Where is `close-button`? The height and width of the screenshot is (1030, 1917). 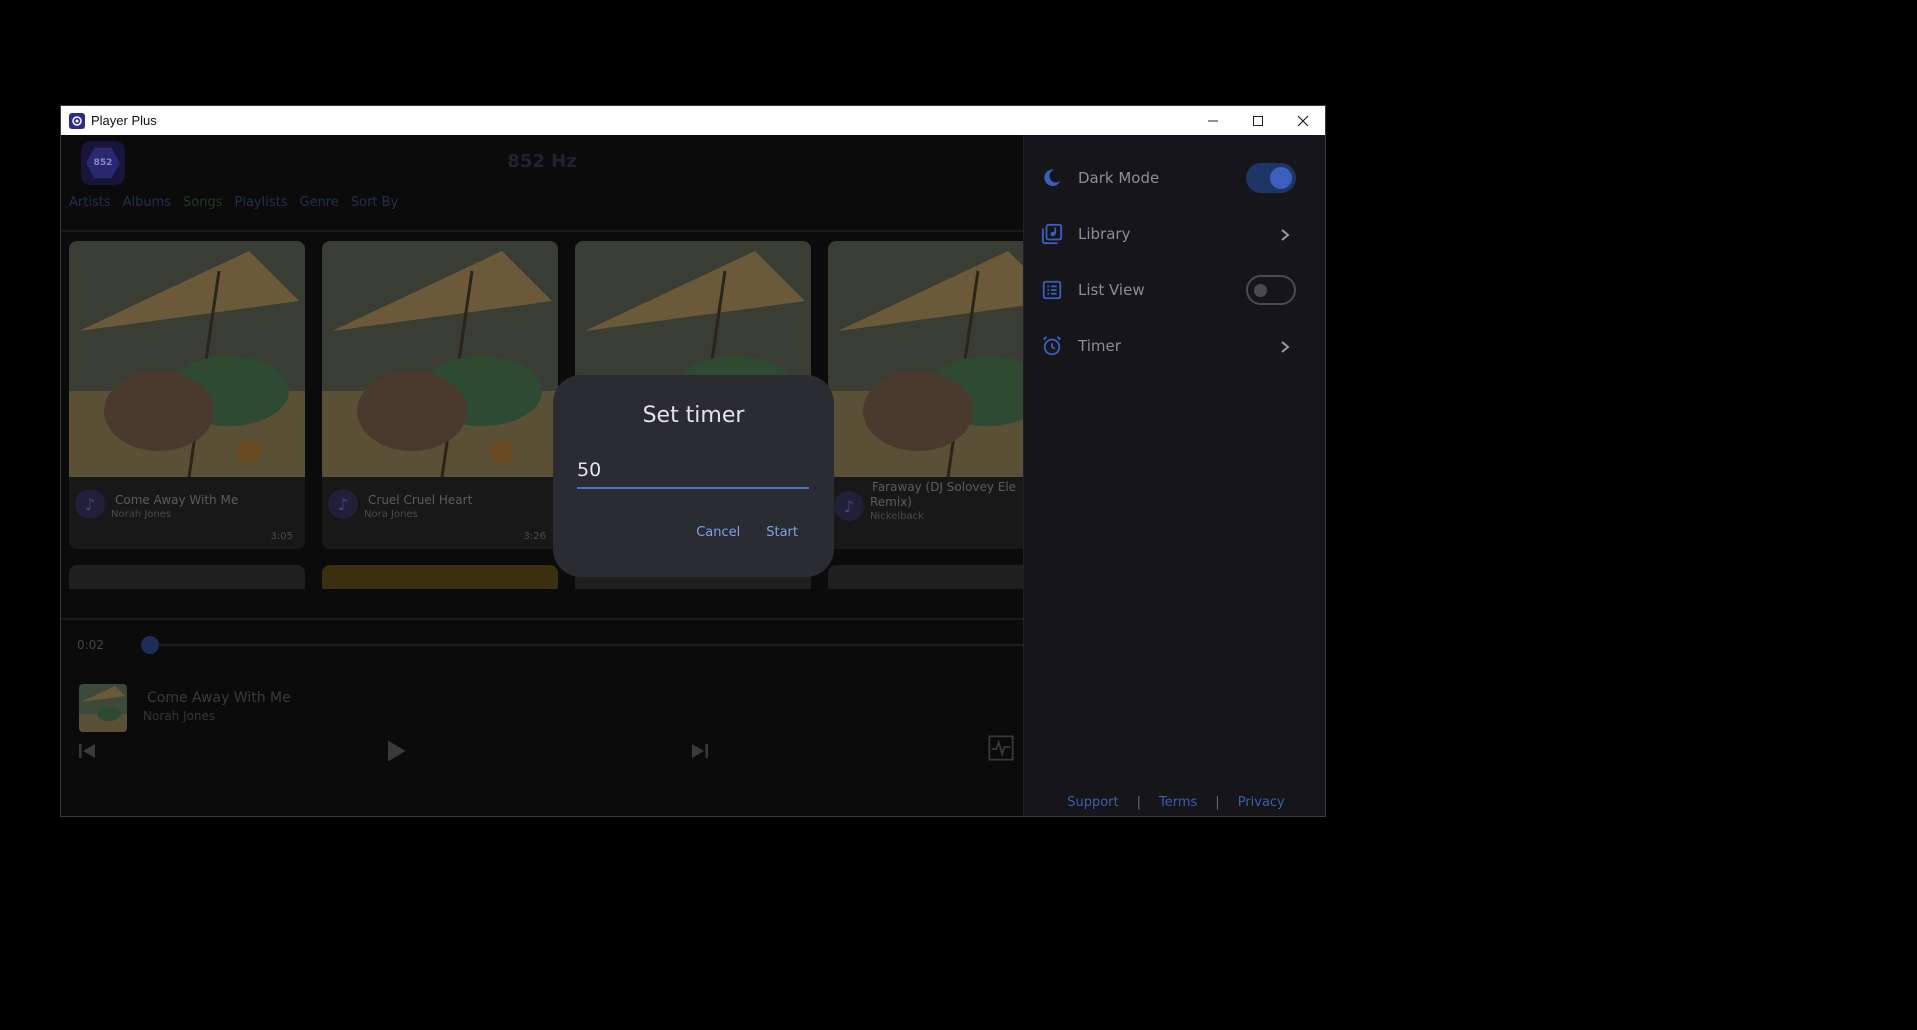 close-button is located at coordinates (1302, 120).